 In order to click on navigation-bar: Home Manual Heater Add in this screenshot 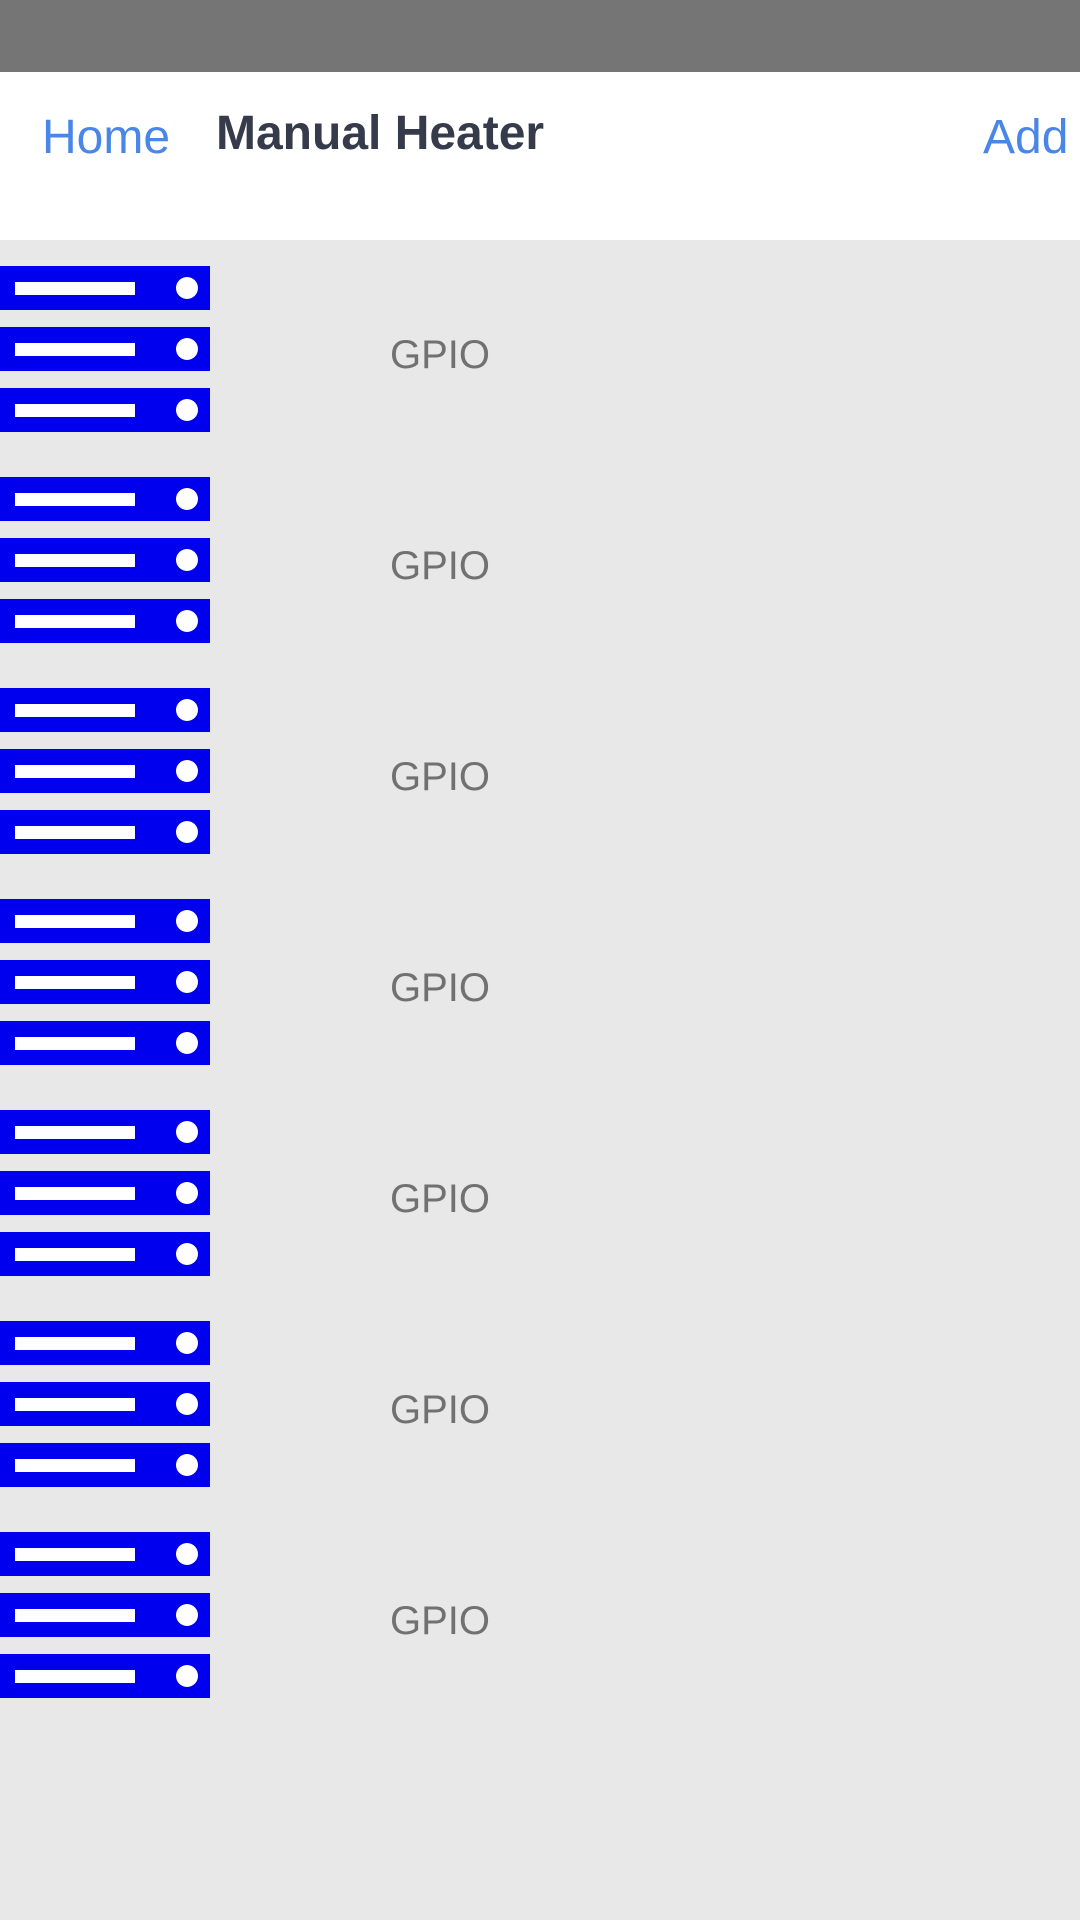, I will do `click(540, 156)`.